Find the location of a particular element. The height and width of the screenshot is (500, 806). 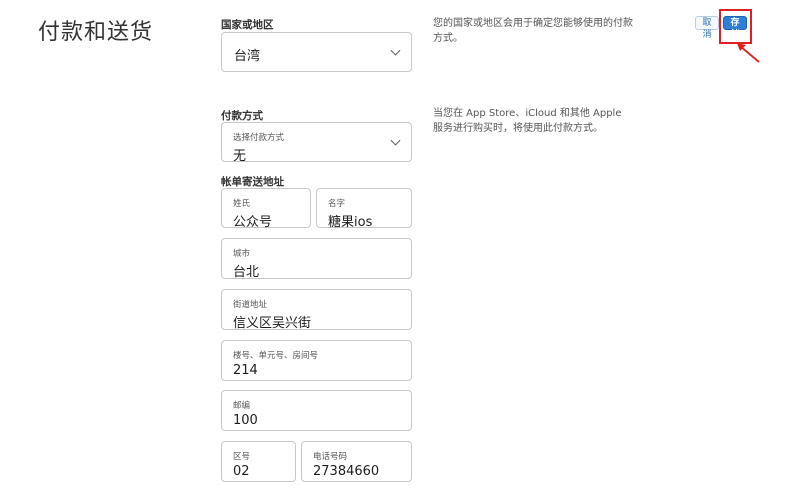

street-address-label: 街道地址 is located at coordinates (250, 305).